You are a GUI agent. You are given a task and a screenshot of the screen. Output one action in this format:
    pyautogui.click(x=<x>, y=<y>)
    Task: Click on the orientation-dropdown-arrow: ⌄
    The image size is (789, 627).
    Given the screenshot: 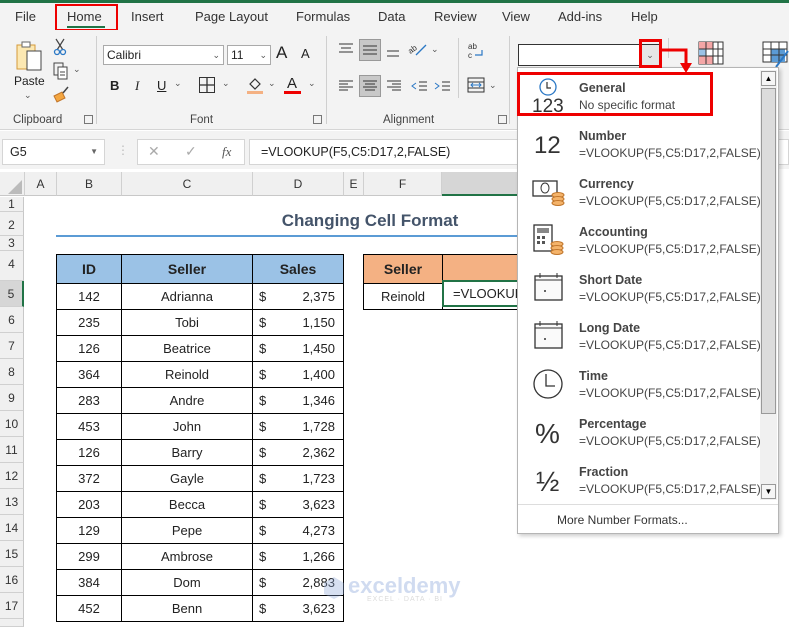 What is the action you would take?
    pyautogui.click(x=435, y=49)
    